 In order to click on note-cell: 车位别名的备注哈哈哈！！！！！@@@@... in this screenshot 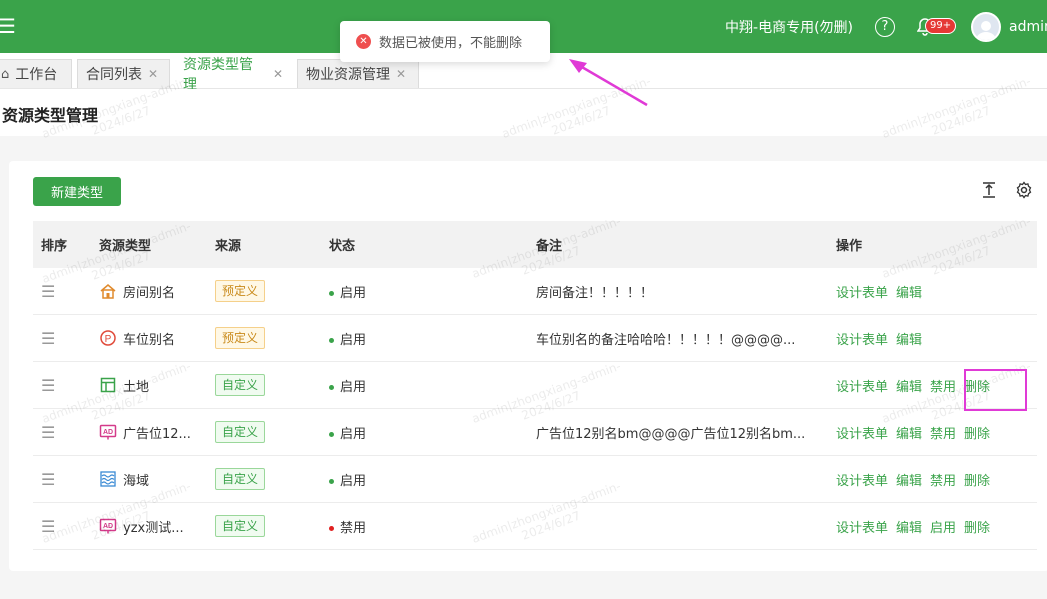, I will do `click(666, 340)`.